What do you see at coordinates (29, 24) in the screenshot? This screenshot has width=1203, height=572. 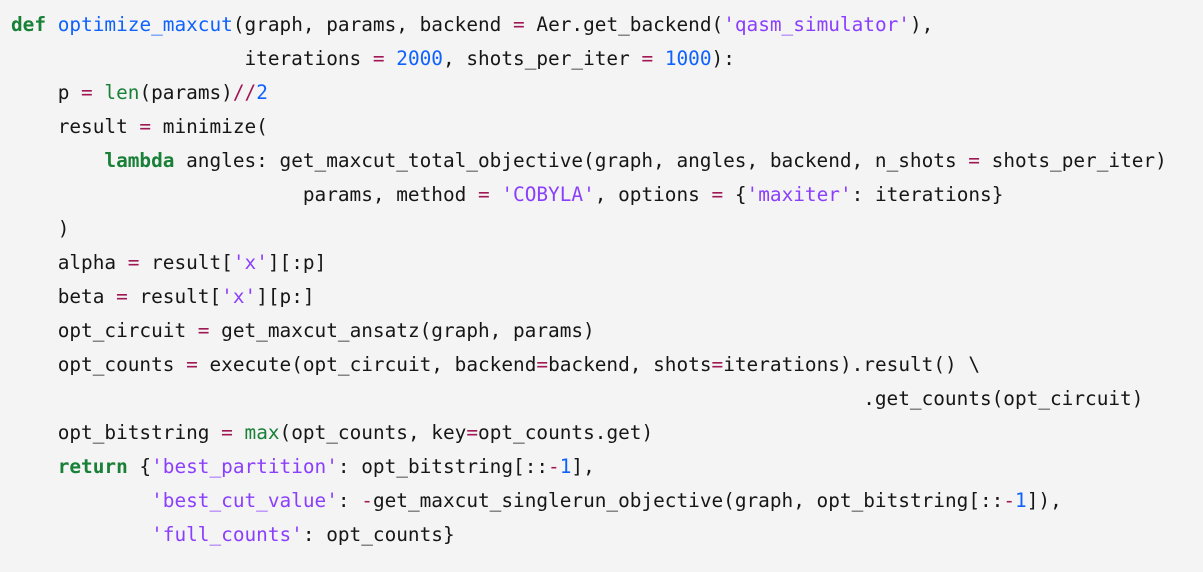 I see `code-token-keyword: def` at bounding box center [29, 24].